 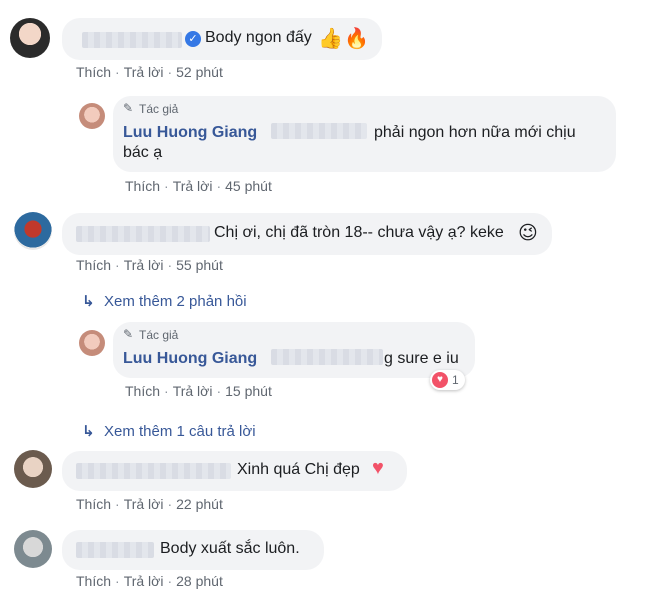 I want to click on comment-bubble: Body xuất sắc luôn., so click(x=193, y=550).